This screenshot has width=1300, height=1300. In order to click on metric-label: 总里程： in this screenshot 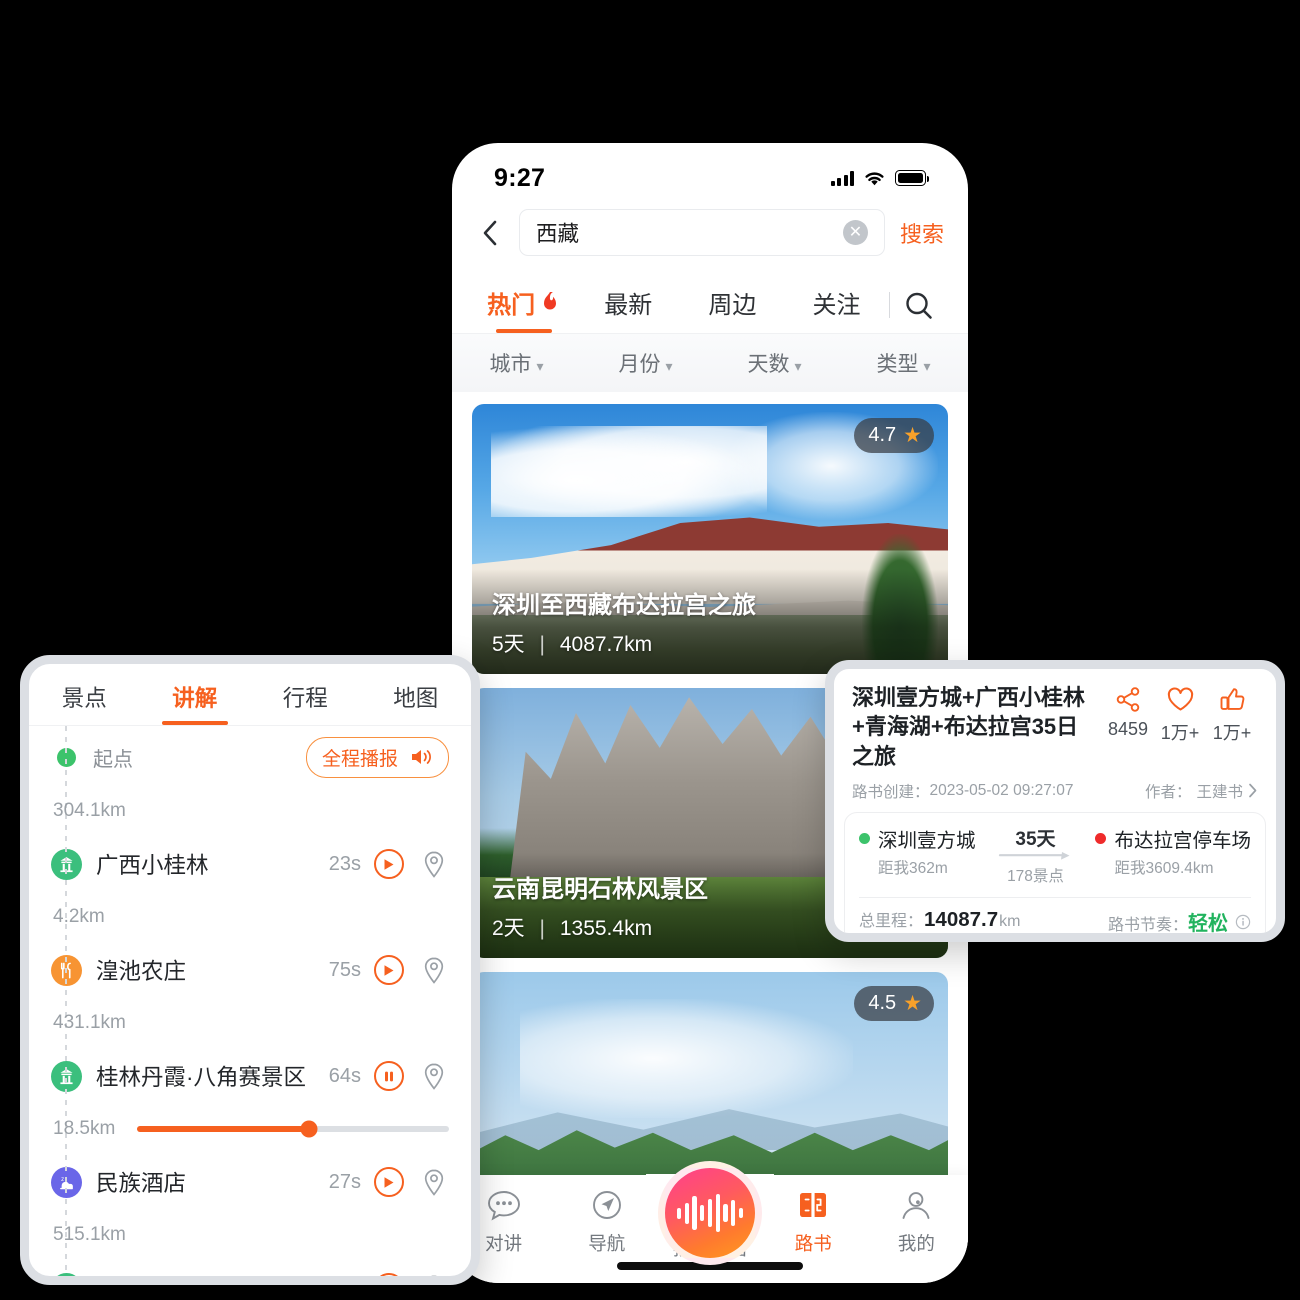, I will do `click(891, 922)`.